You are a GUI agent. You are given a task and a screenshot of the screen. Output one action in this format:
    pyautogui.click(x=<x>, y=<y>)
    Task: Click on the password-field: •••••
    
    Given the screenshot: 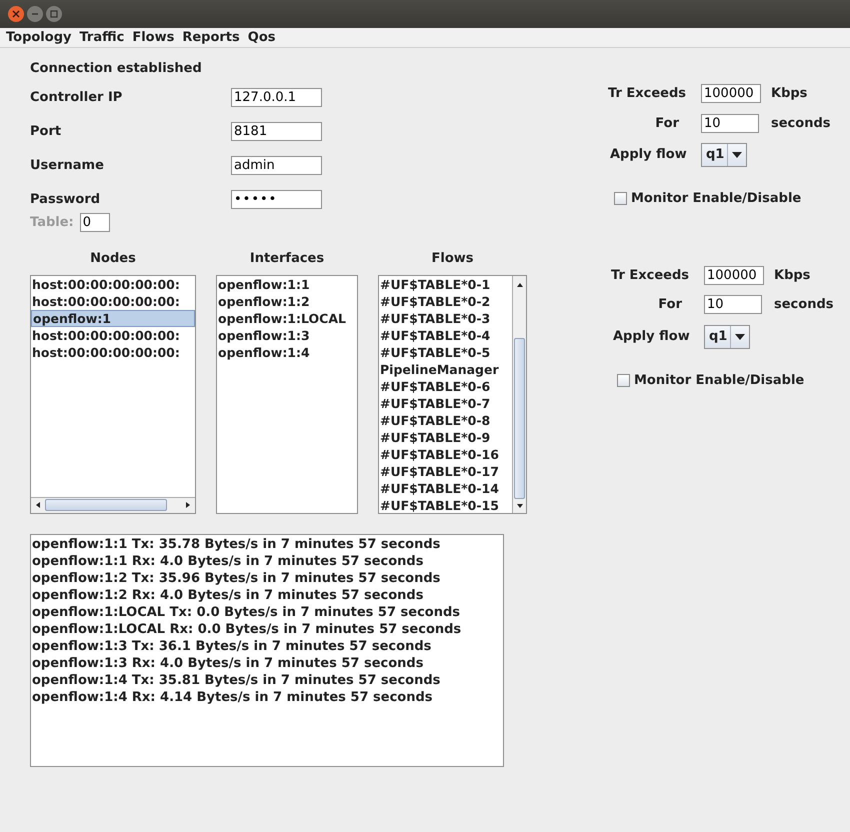 What is the action you would take?
    pyautogui.click(x=276, y=199)
    